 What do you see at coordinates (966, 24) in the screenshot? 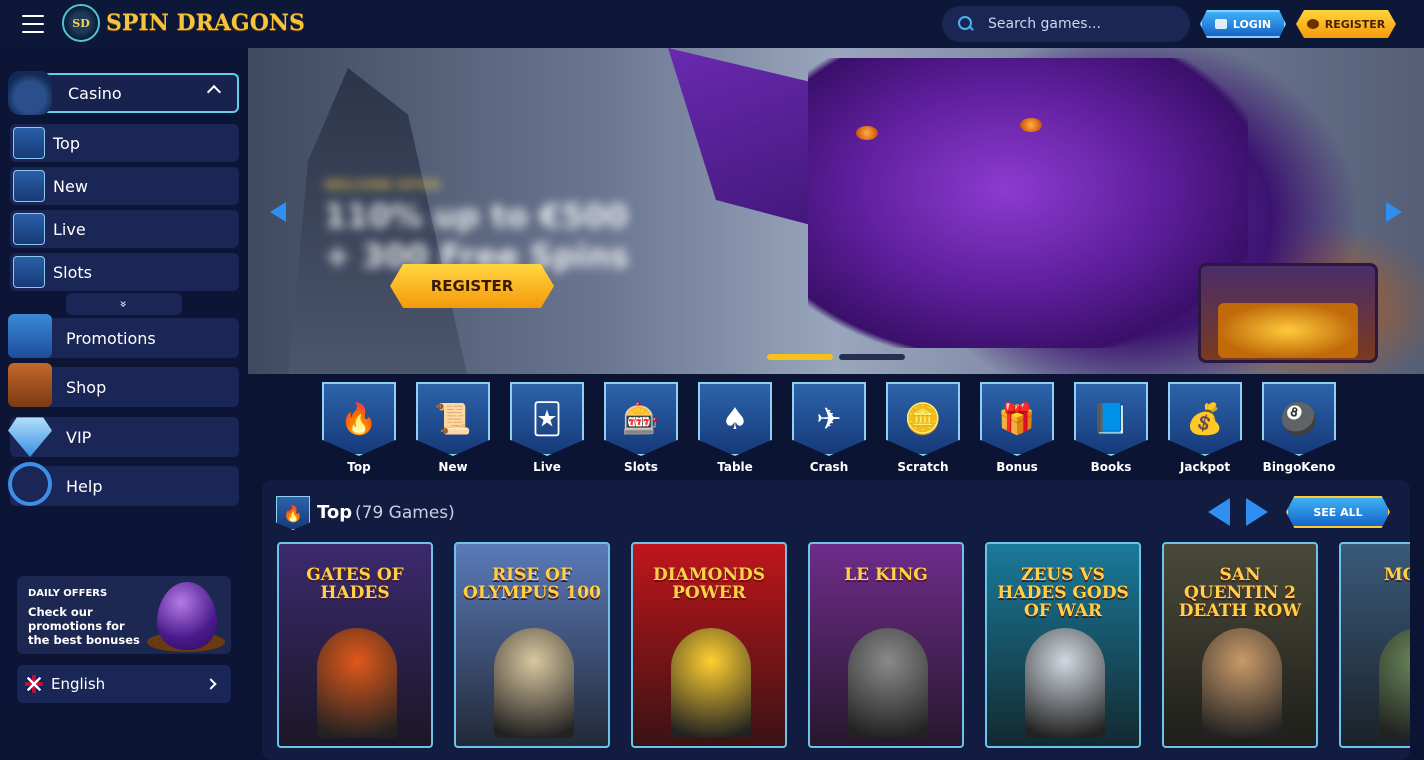
I see `search-icon` at bounding box center [966, 24].